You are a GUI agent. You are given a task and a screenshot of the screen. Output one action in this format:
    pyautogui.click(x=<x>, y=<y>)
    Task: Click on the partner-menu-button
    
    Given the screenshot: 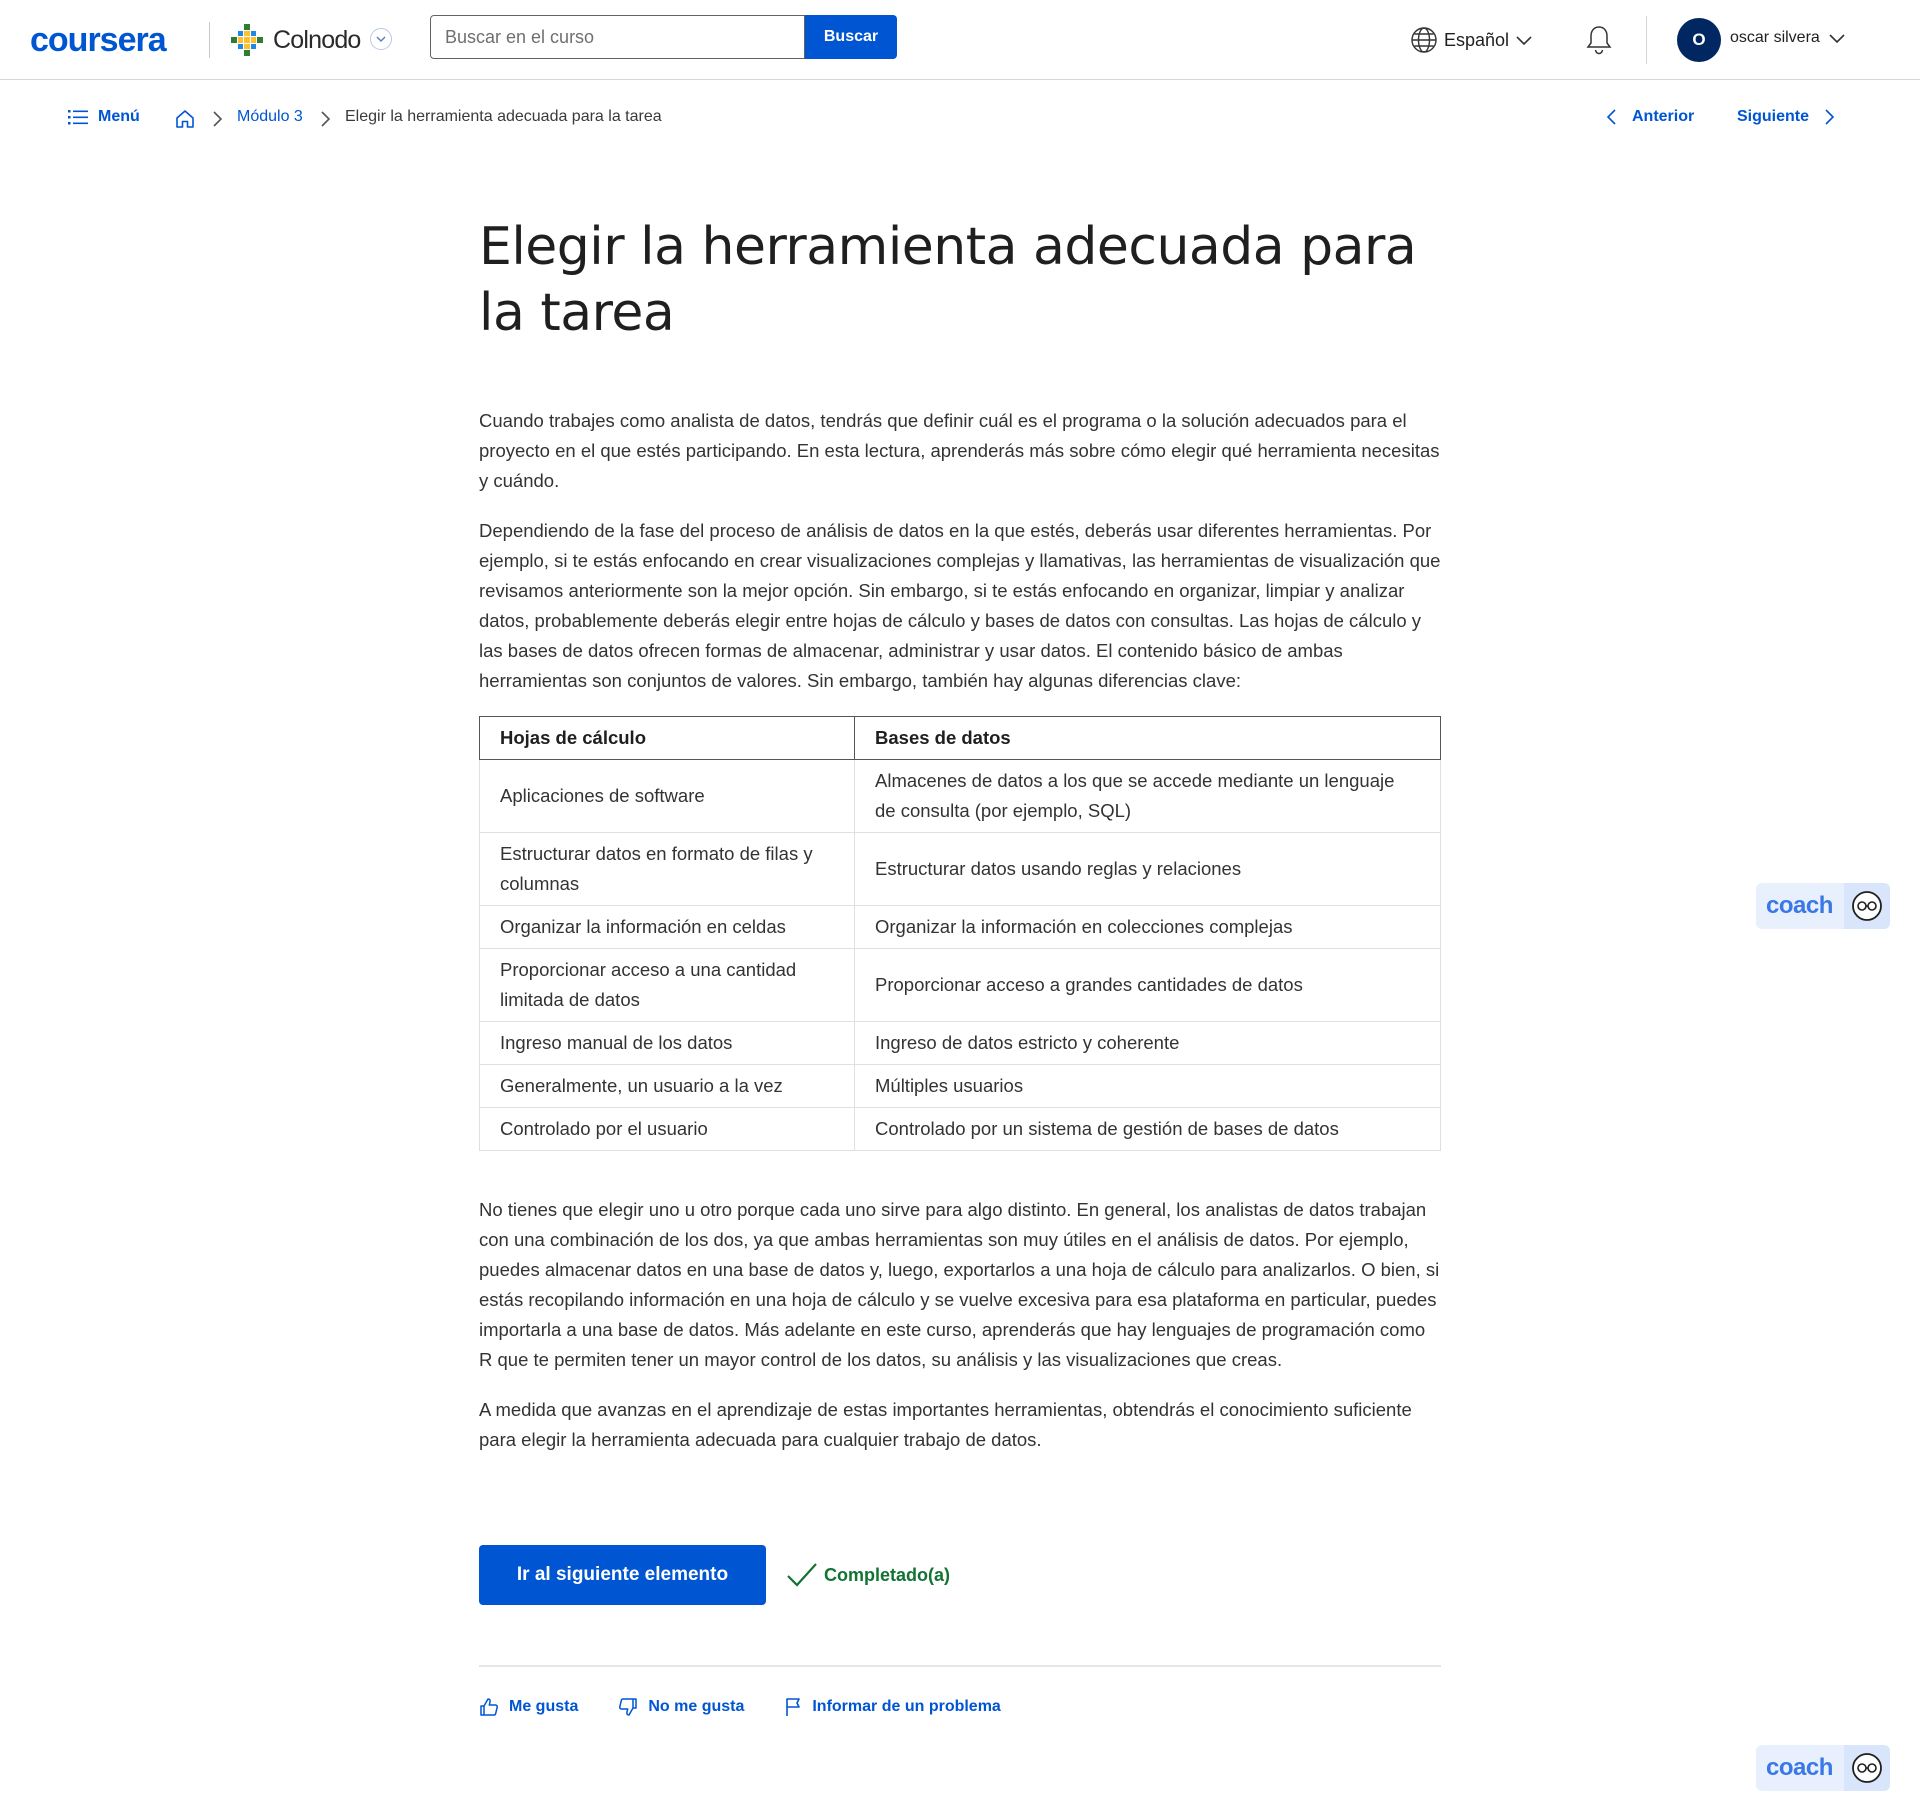 What is the action you would take?
    pyautogui.click(x=381, y=39)
    